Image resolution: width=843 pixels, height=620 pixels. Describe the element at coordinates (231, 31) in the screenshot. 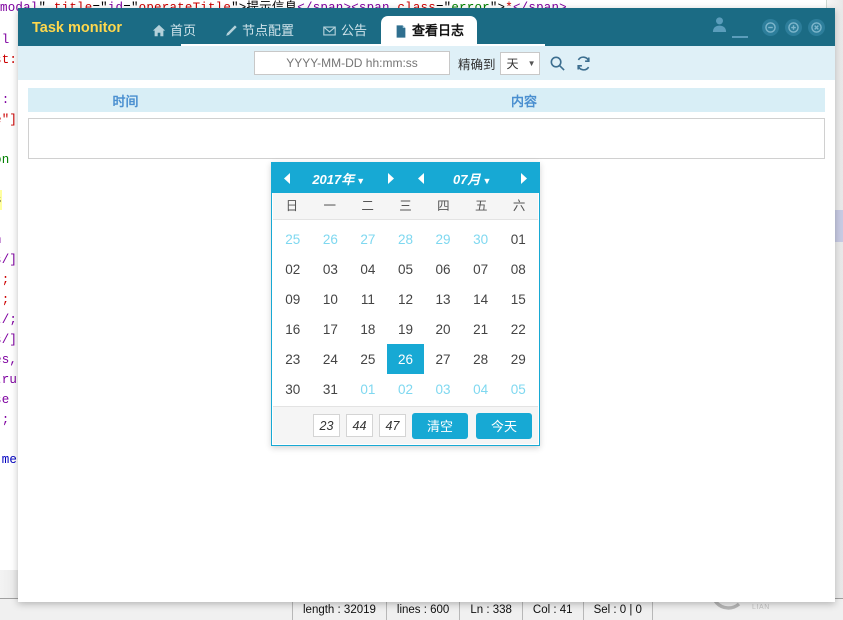

I see `pencil-icon` at that location.